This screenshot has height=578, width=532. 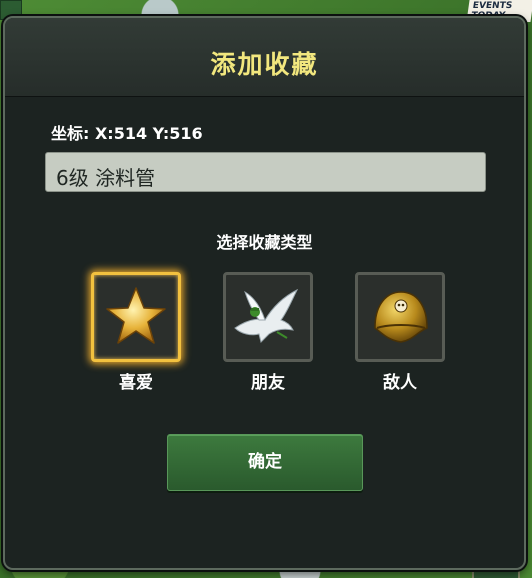 I want to click on bookmark-type-enemy, so click(x=400, y=317).